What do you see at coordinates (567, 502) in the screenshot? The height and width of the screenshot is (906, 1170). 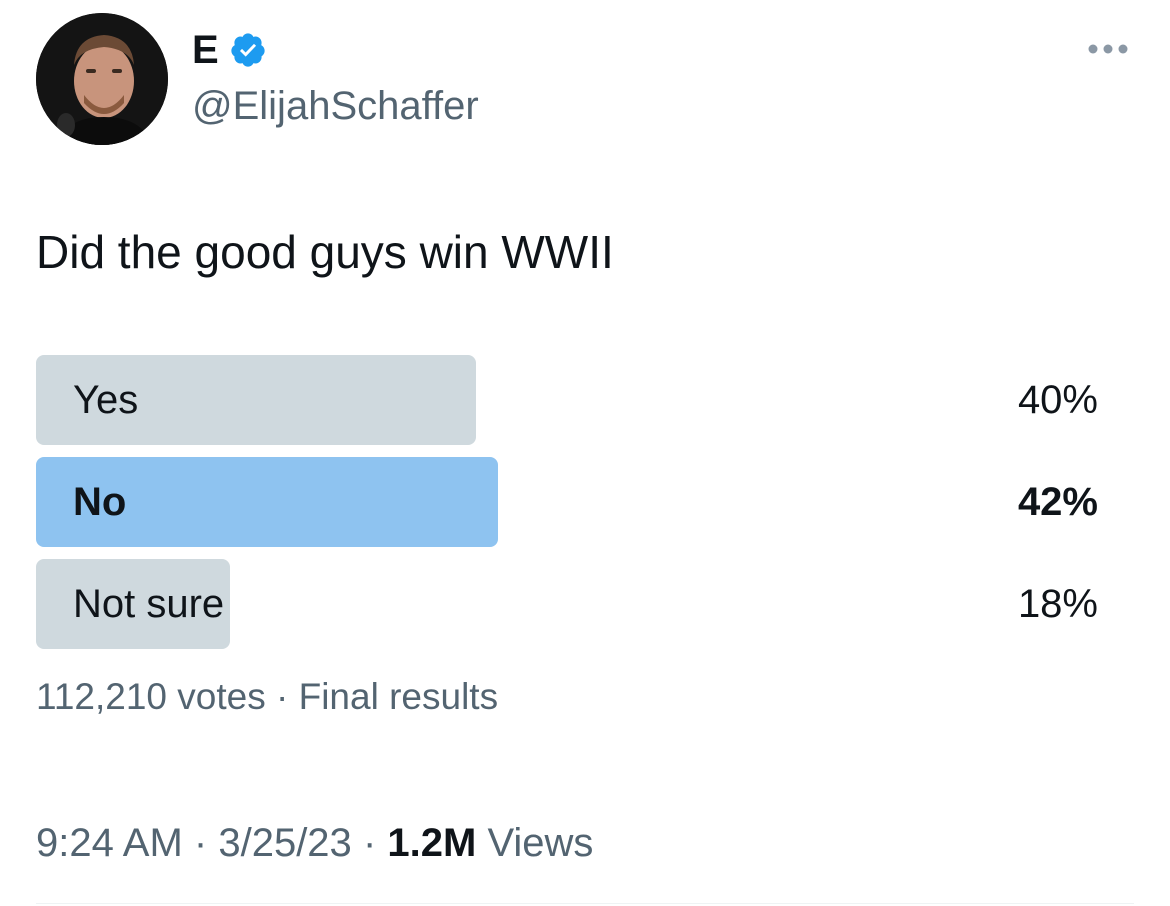 I see `poll-option-no: No 42%` at bounding box center [567, 502].